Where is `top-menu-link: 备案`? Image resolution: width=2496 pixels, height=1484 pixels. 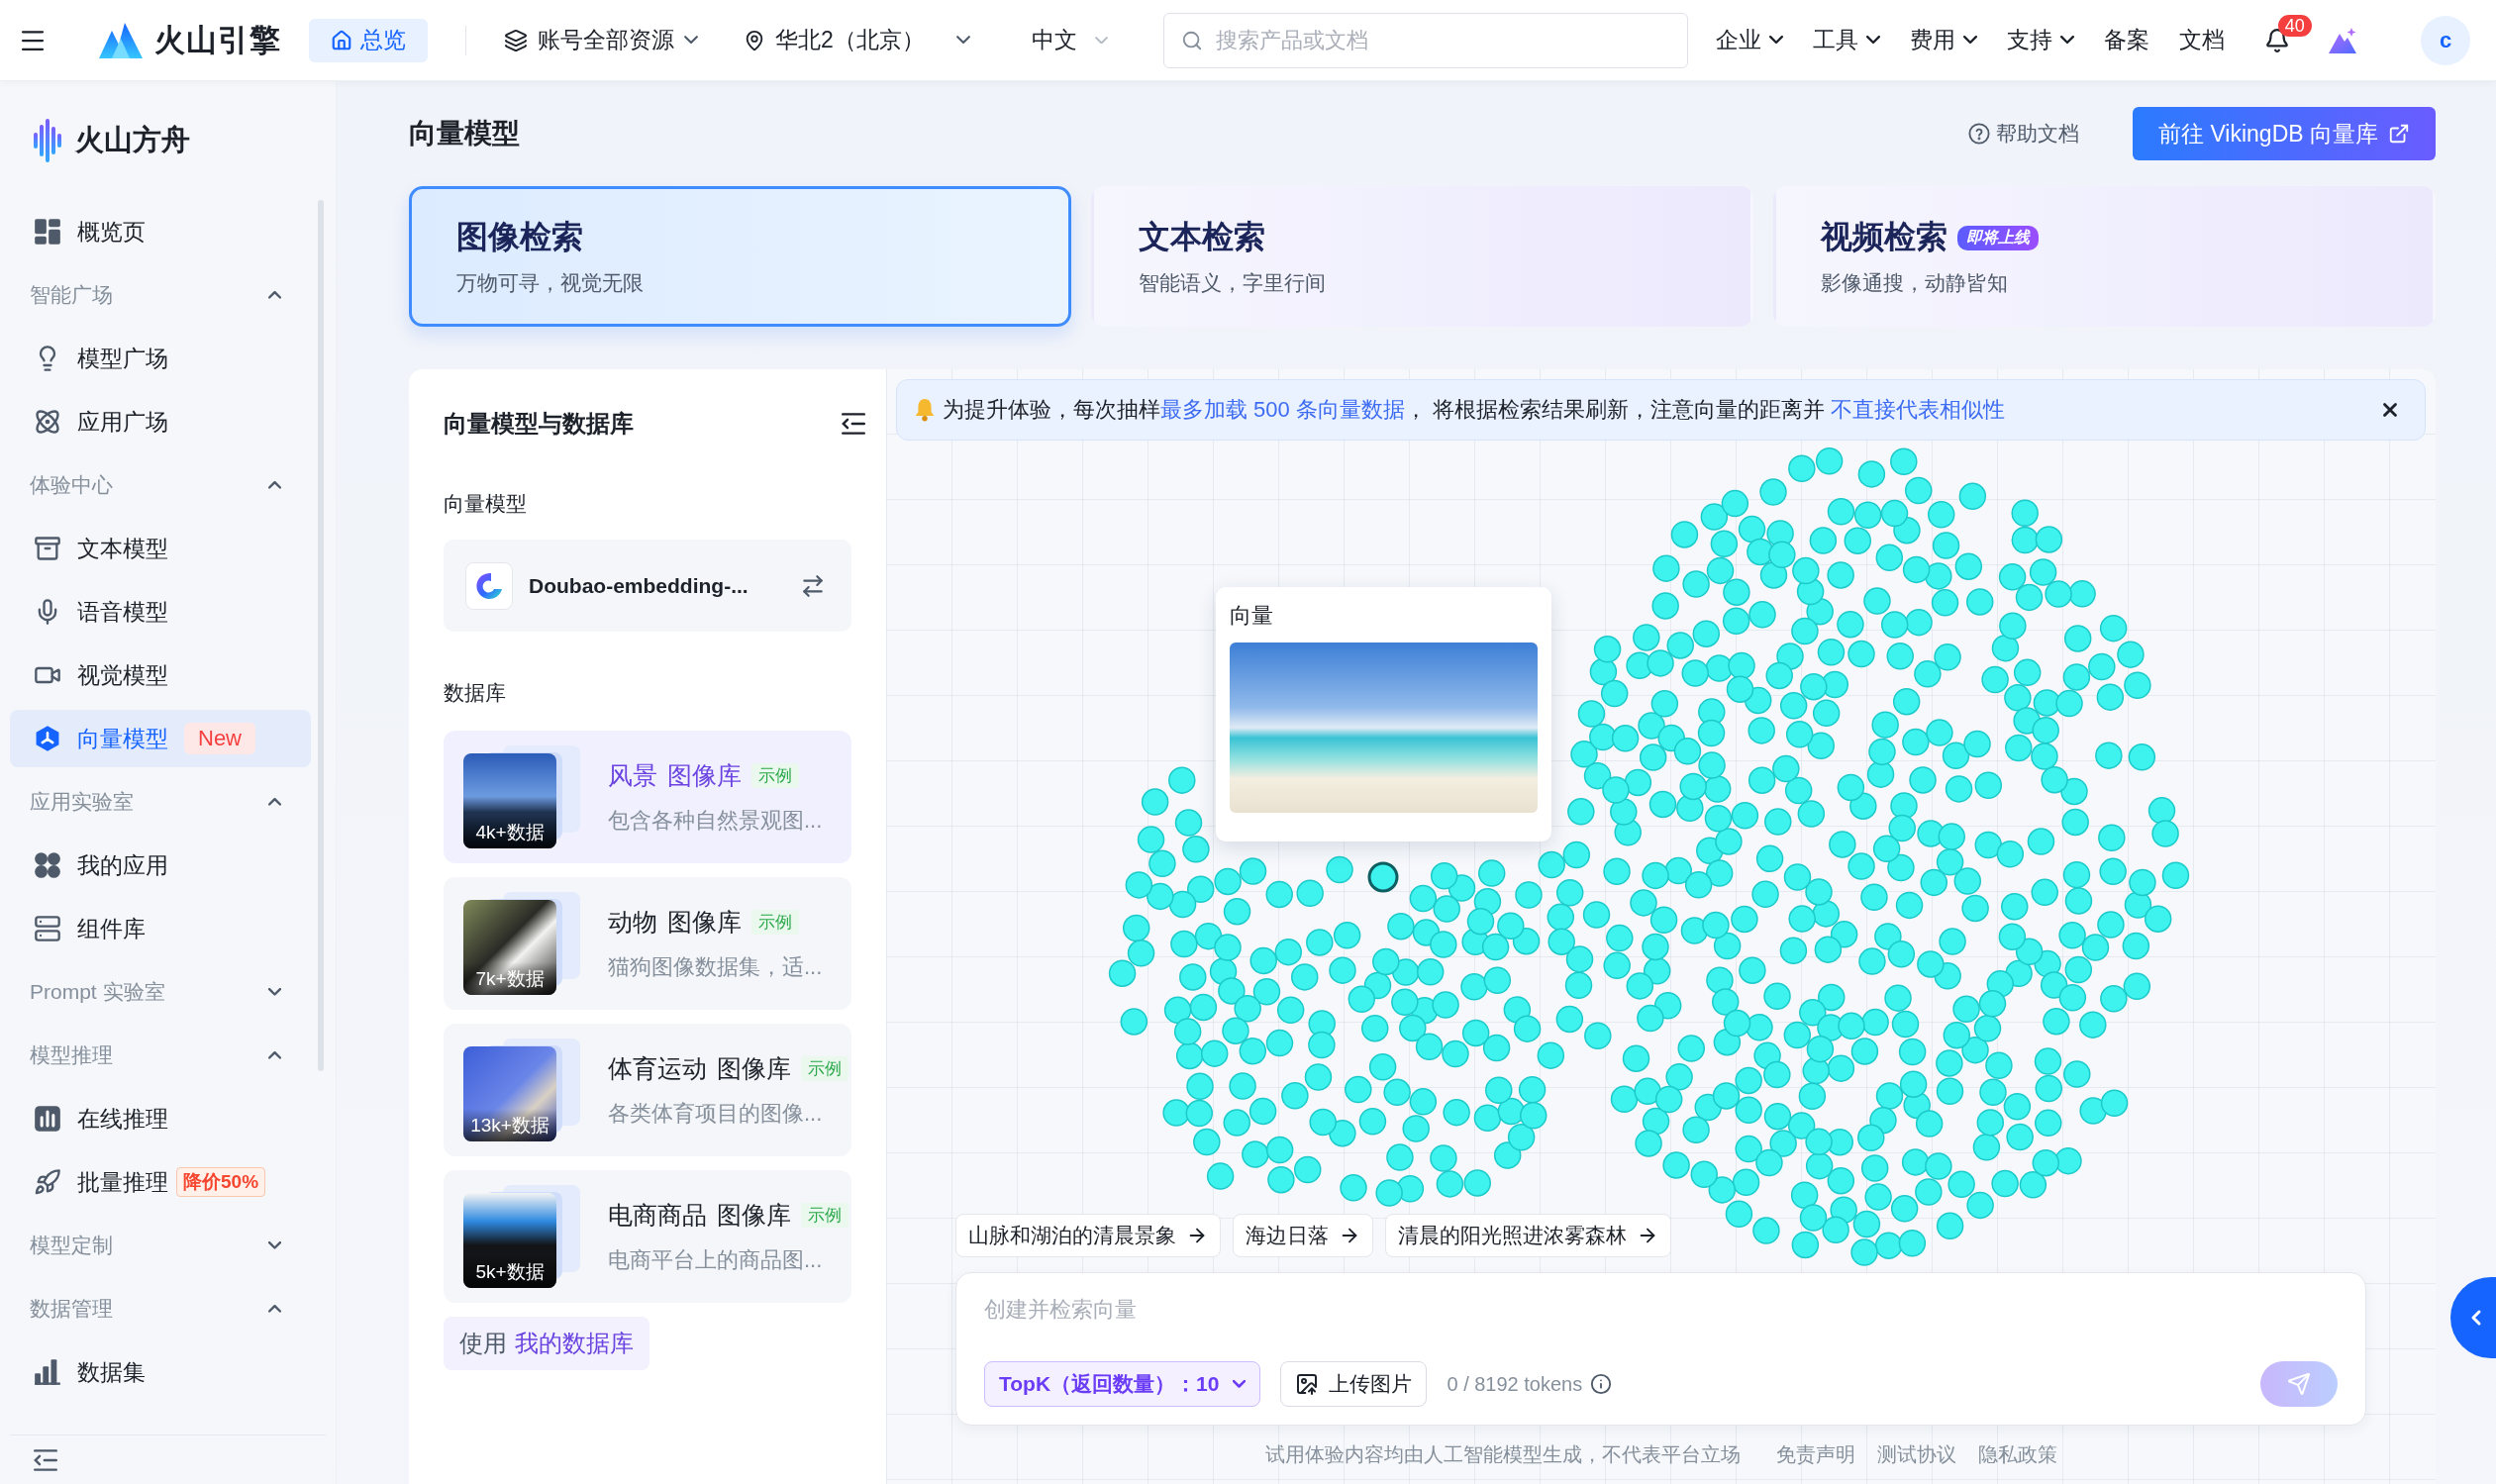 top-menu-link: 备案 is located at coordinates (2126, 40).